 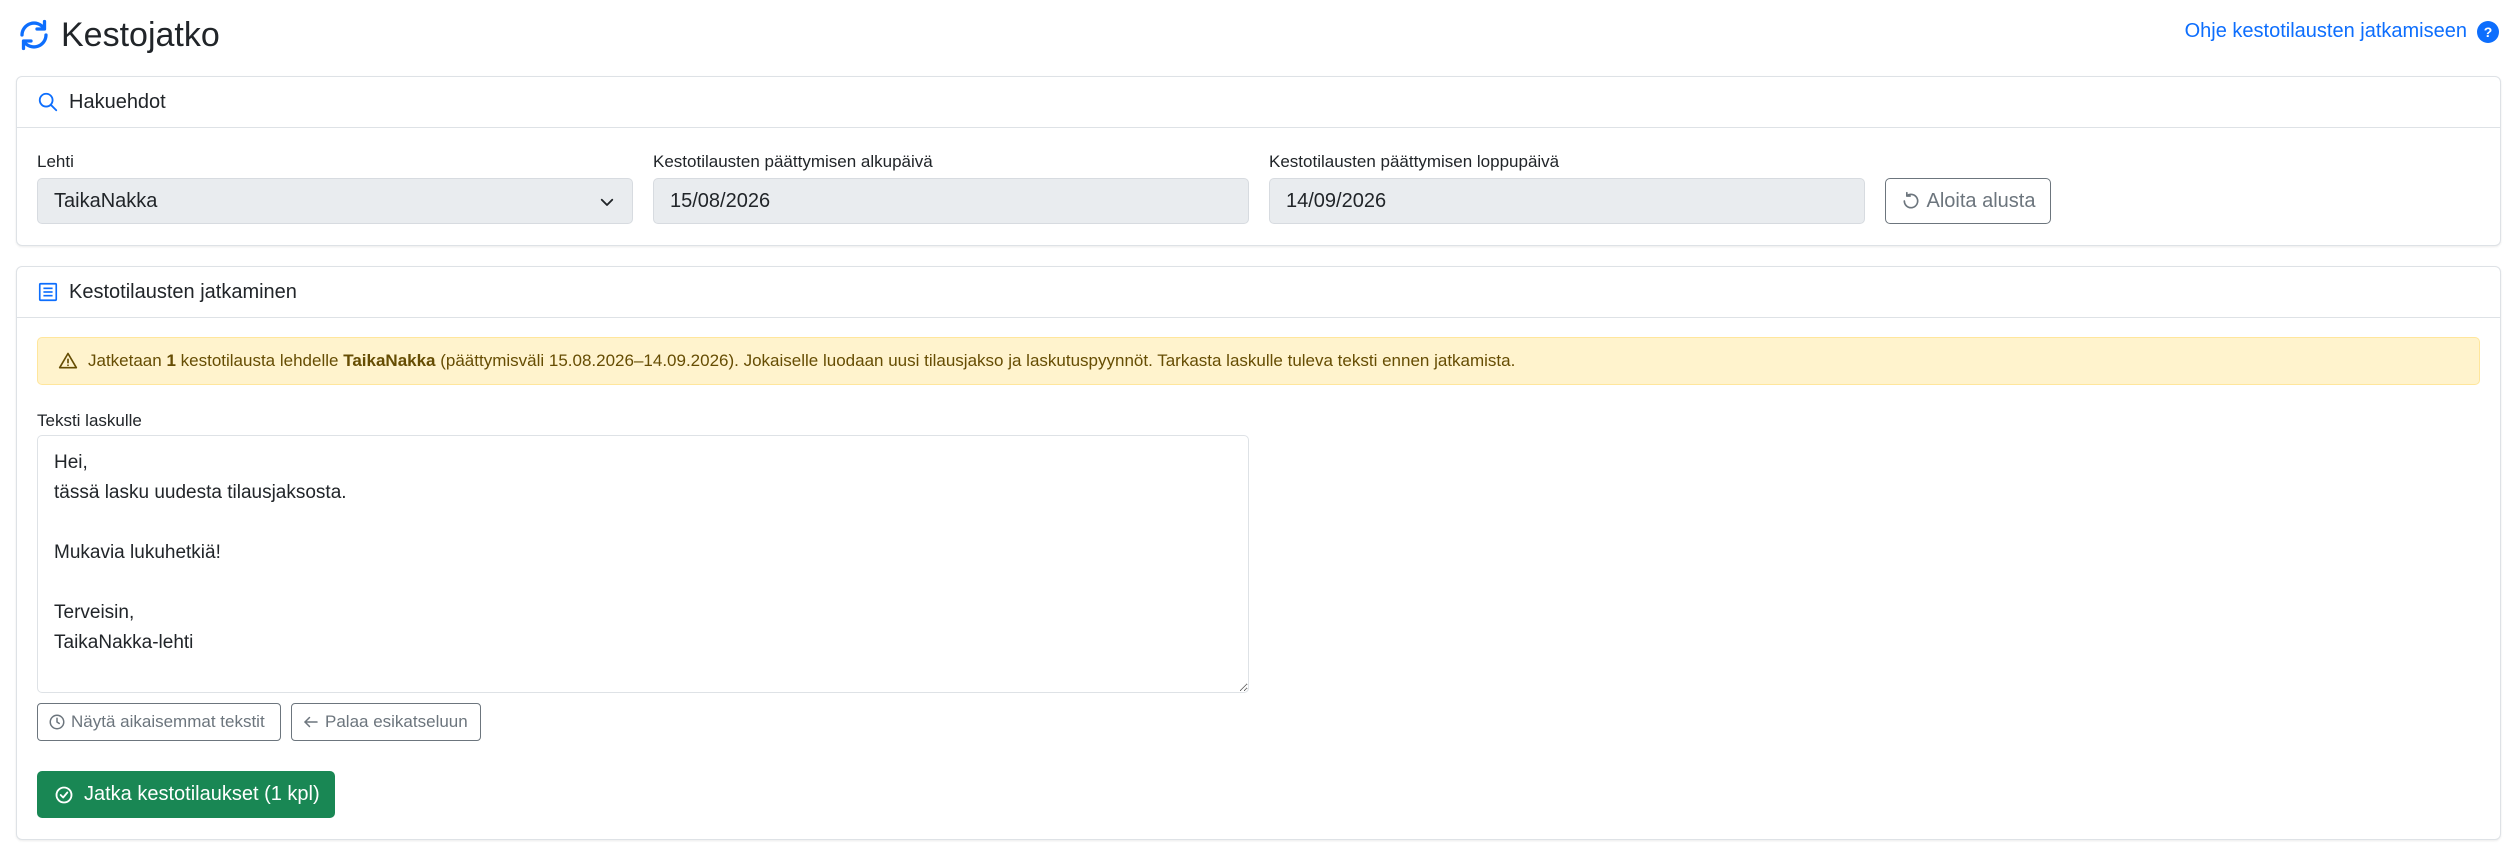 I want to click on arrow-left-icon, so click(x=311, y=722).